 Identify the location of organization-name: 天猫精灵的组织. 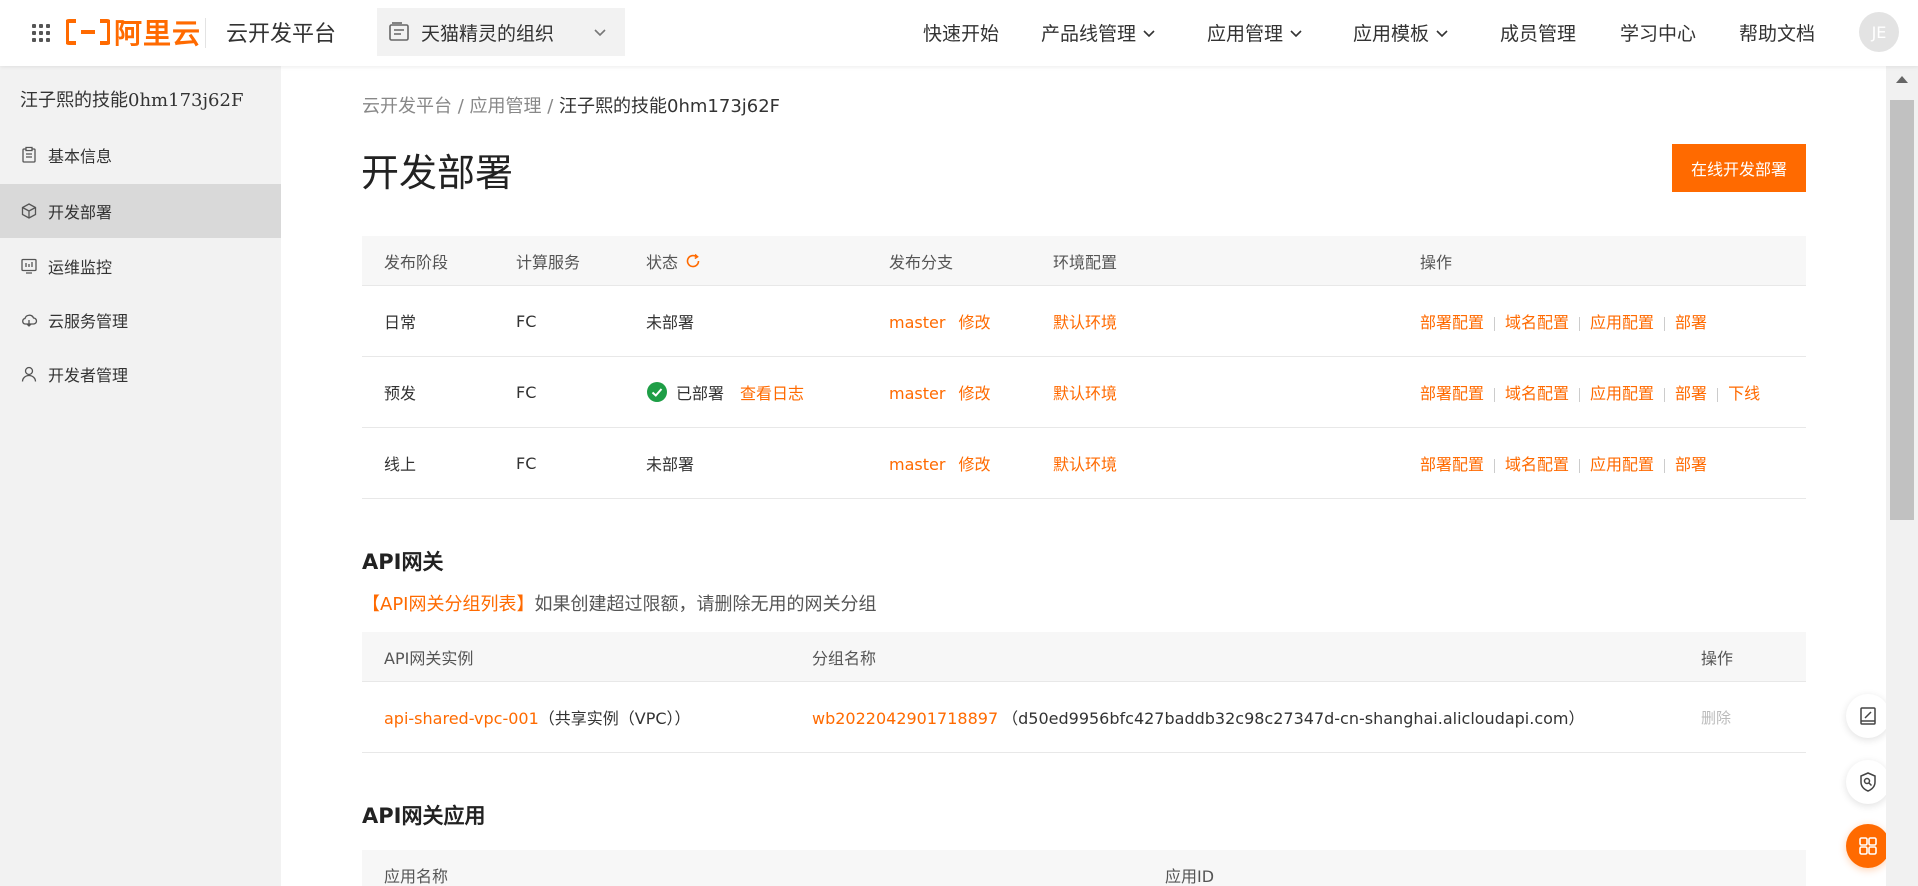
(488, 33).